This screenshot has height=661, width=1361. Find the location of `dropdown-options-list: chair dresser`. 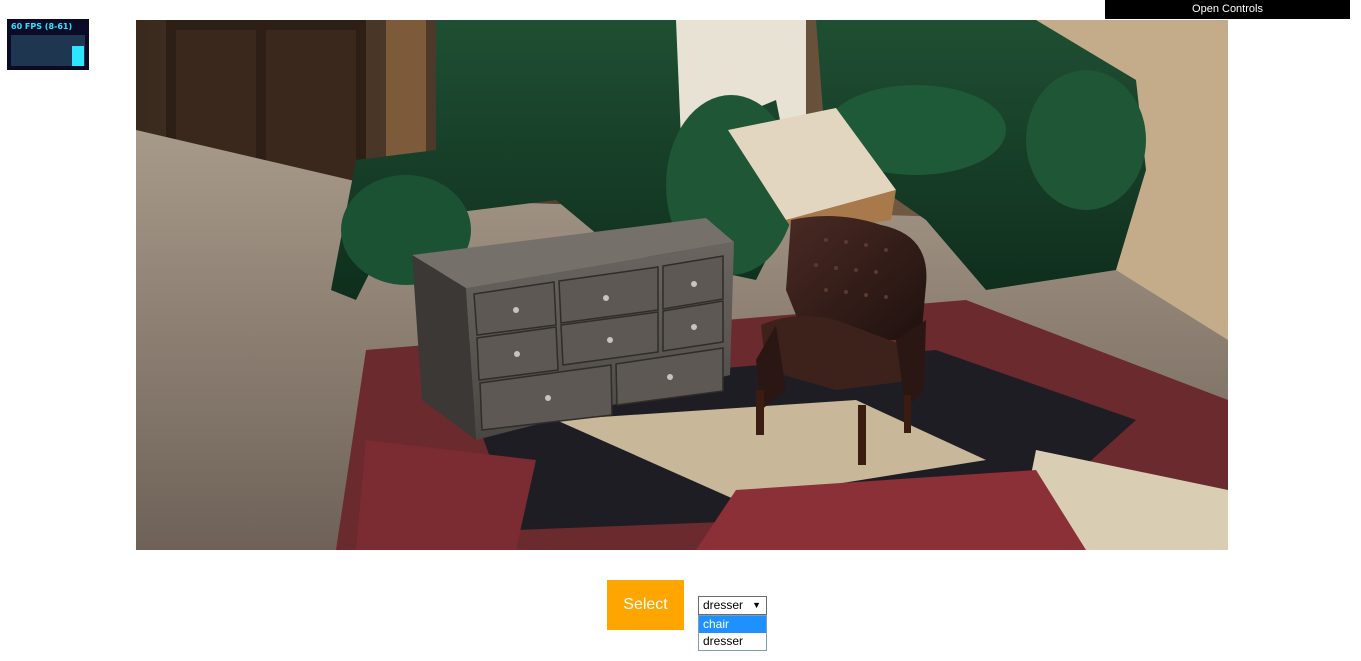

dropdown-options-list: chair dresser is located at coordinates (732, 633).